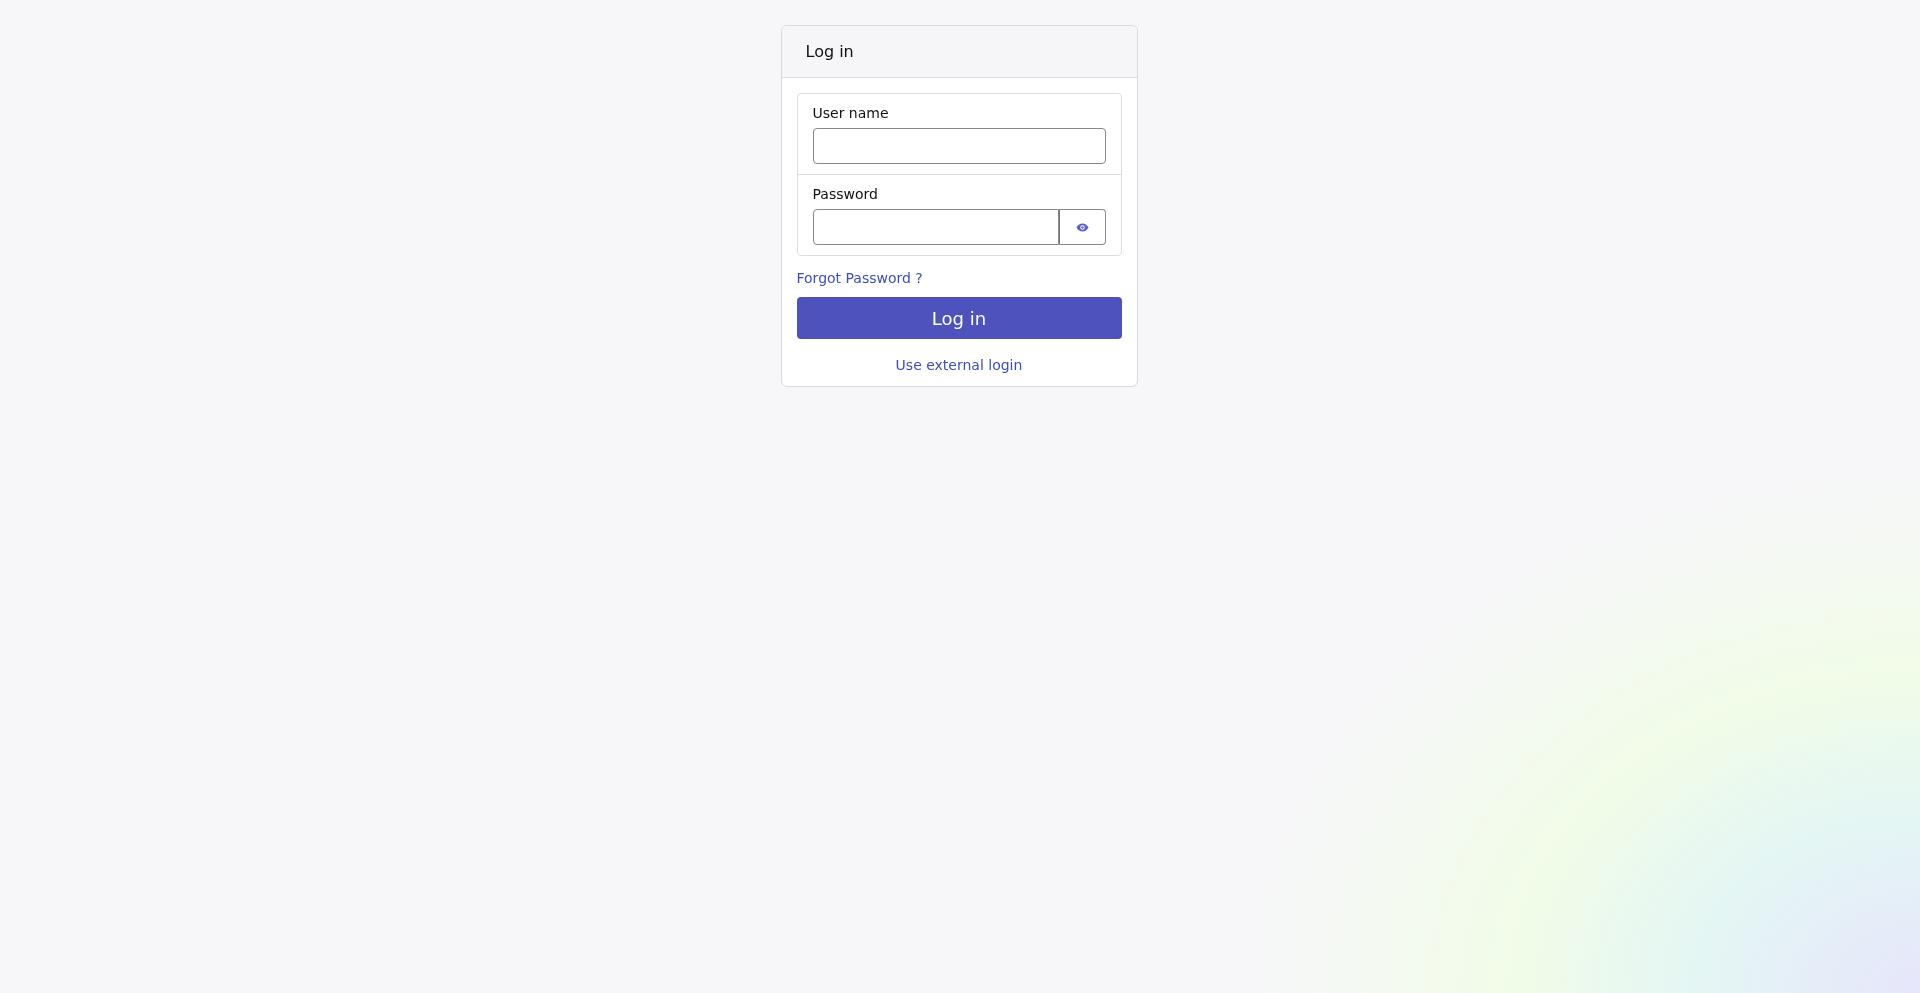 The height and width of the screenshot is (993, 1920). What do you see at coordinates (959, 365) in the screenshot?
I see `external-login-link: Use external login` at bounding box center [959, 365].